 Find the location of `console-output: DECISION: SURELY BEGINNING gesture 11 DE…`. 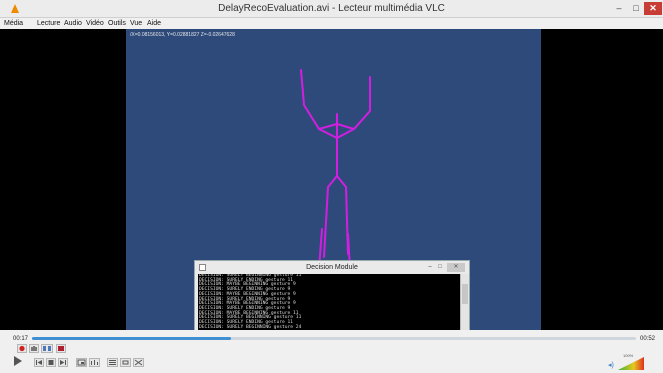

console-output: DECISION: SURELY BEGINNING gesture 11 DE… is located at coordinates (329, 304).